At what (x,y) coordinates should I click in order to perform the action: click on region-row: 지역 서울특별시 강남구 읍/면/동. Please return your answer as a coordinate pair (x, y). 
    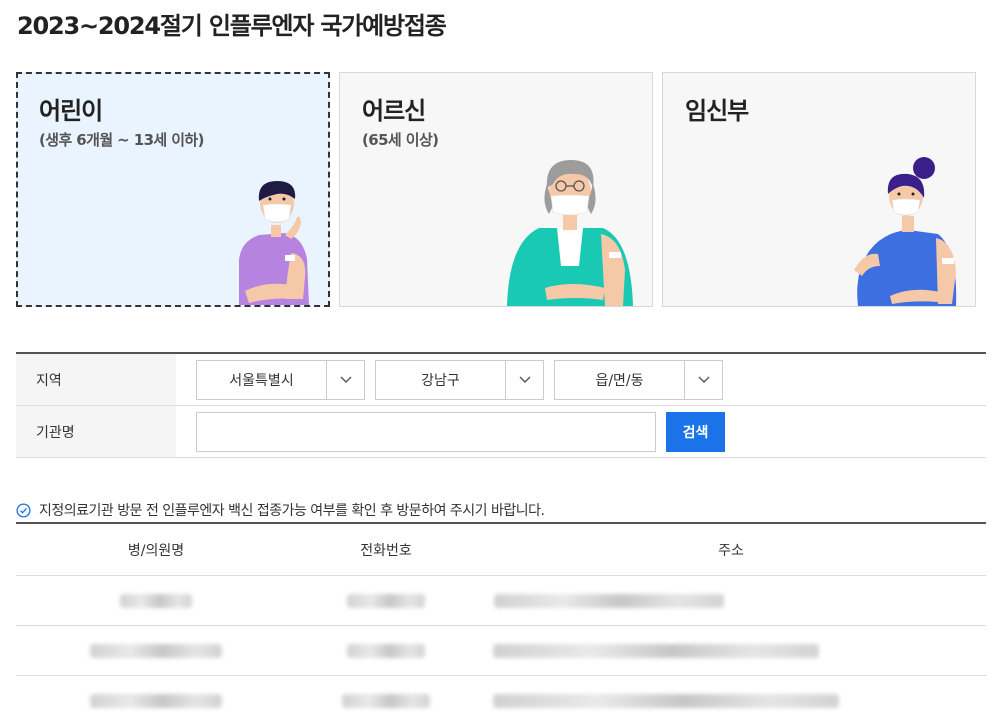
    Looking at the image, I should click on (501, 380).